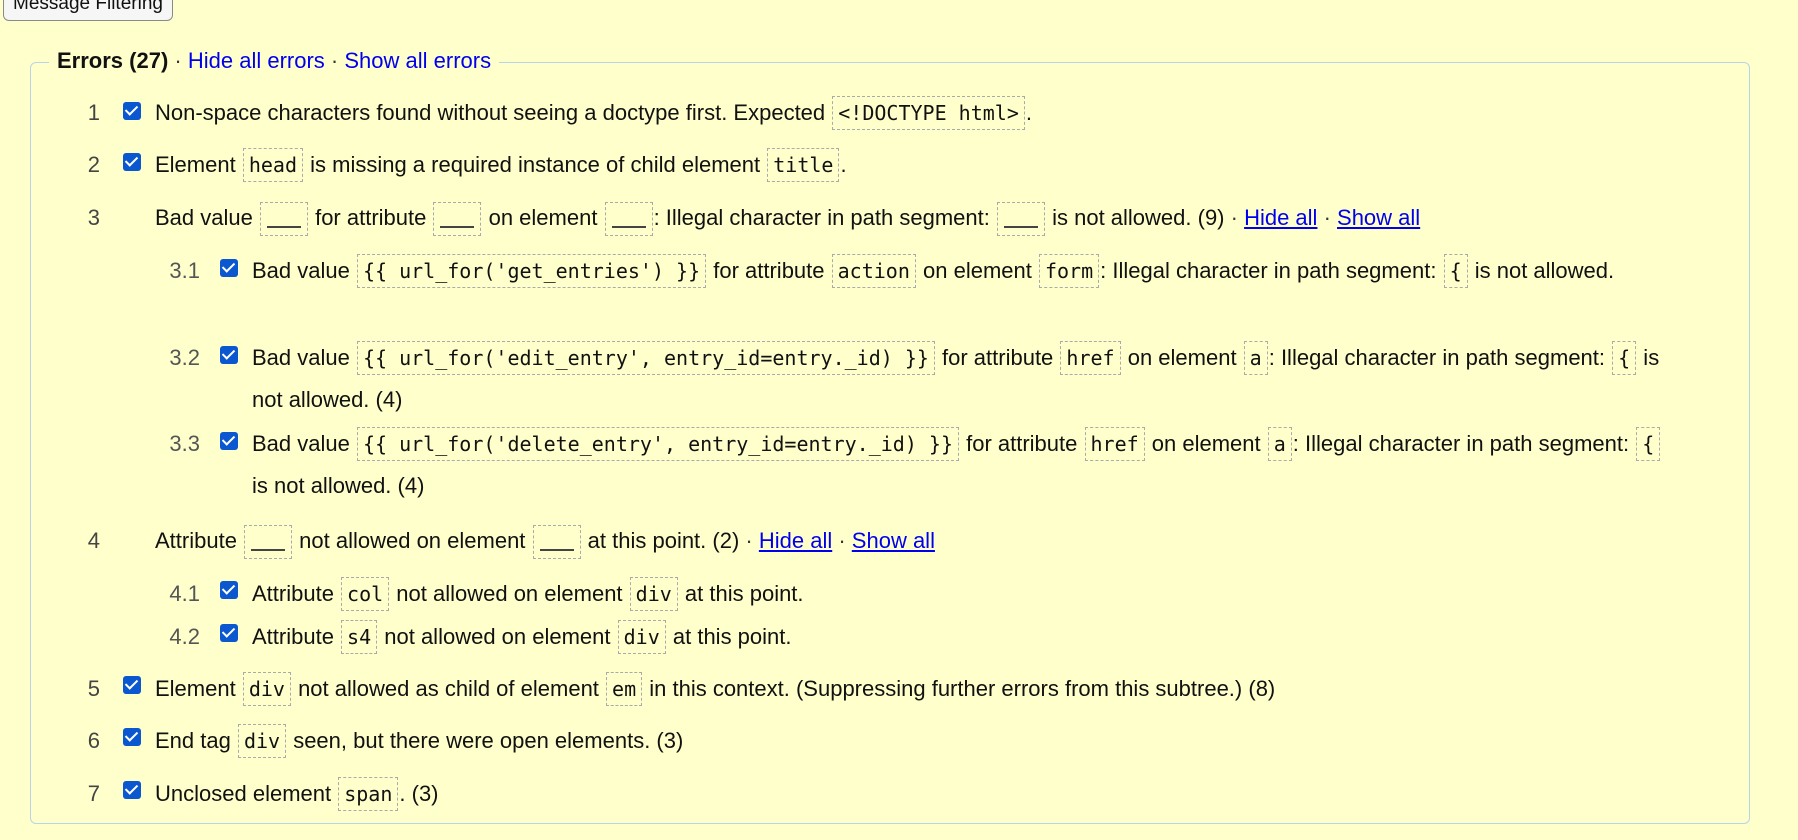 The height and width of the screenshot is (840, 1798). What do you see at coordinates (88, 10) in the screenshot?
I see `message-filtering-button: Message Filtering` at bounding box center [88, 10].